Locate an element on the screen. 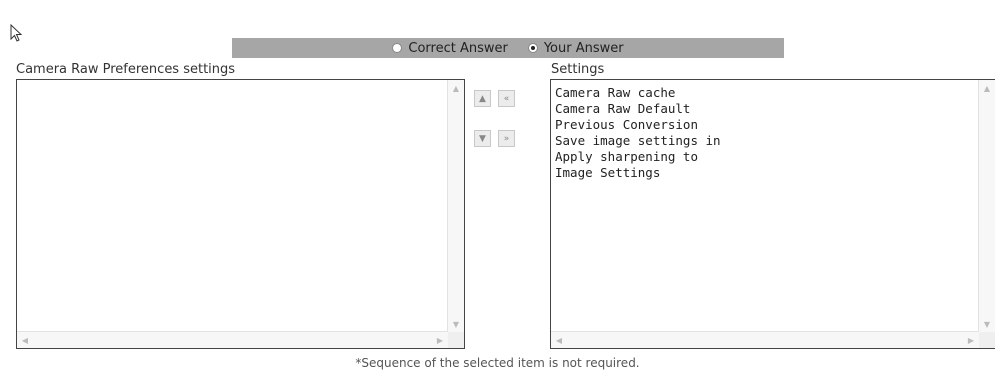 Image resolution: width=995 pixels, height=372 pixels. list-item: Camera Raw cache is located at coordinates (765, 93).